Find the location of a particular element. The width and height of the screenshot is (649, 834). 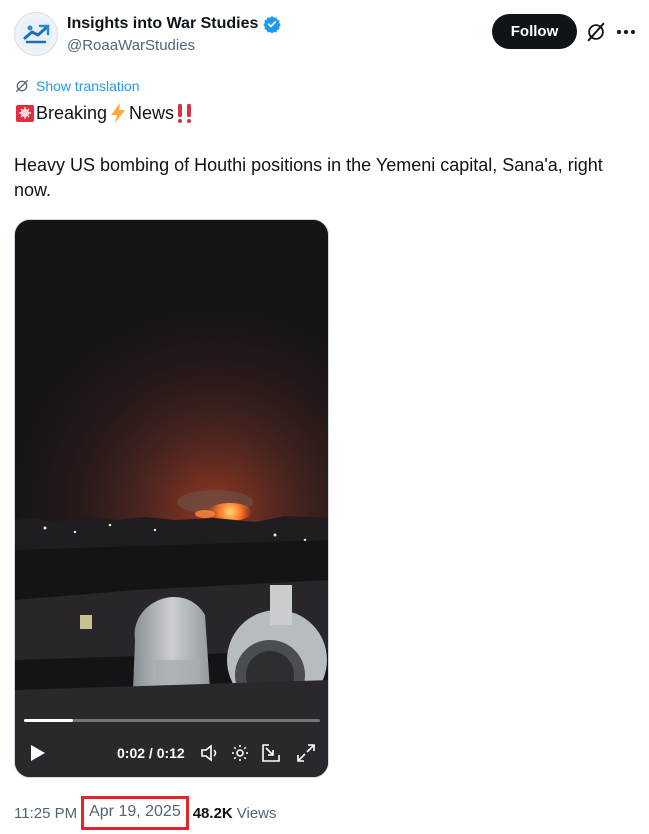

translate-icon is located at coordinates (22, 86).